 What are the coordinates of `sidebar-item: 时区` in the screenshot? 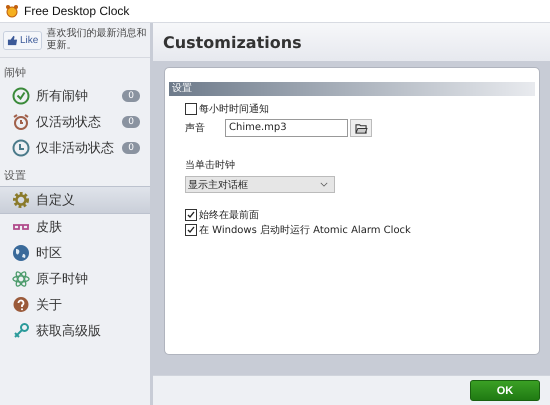 It's located at (75, 253).